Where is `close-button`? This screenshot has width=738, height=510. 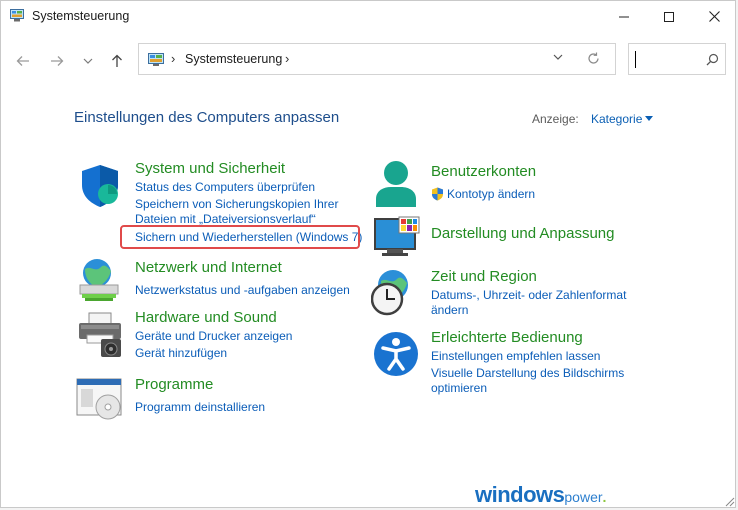 close-button is located at coordinates (713, 16).